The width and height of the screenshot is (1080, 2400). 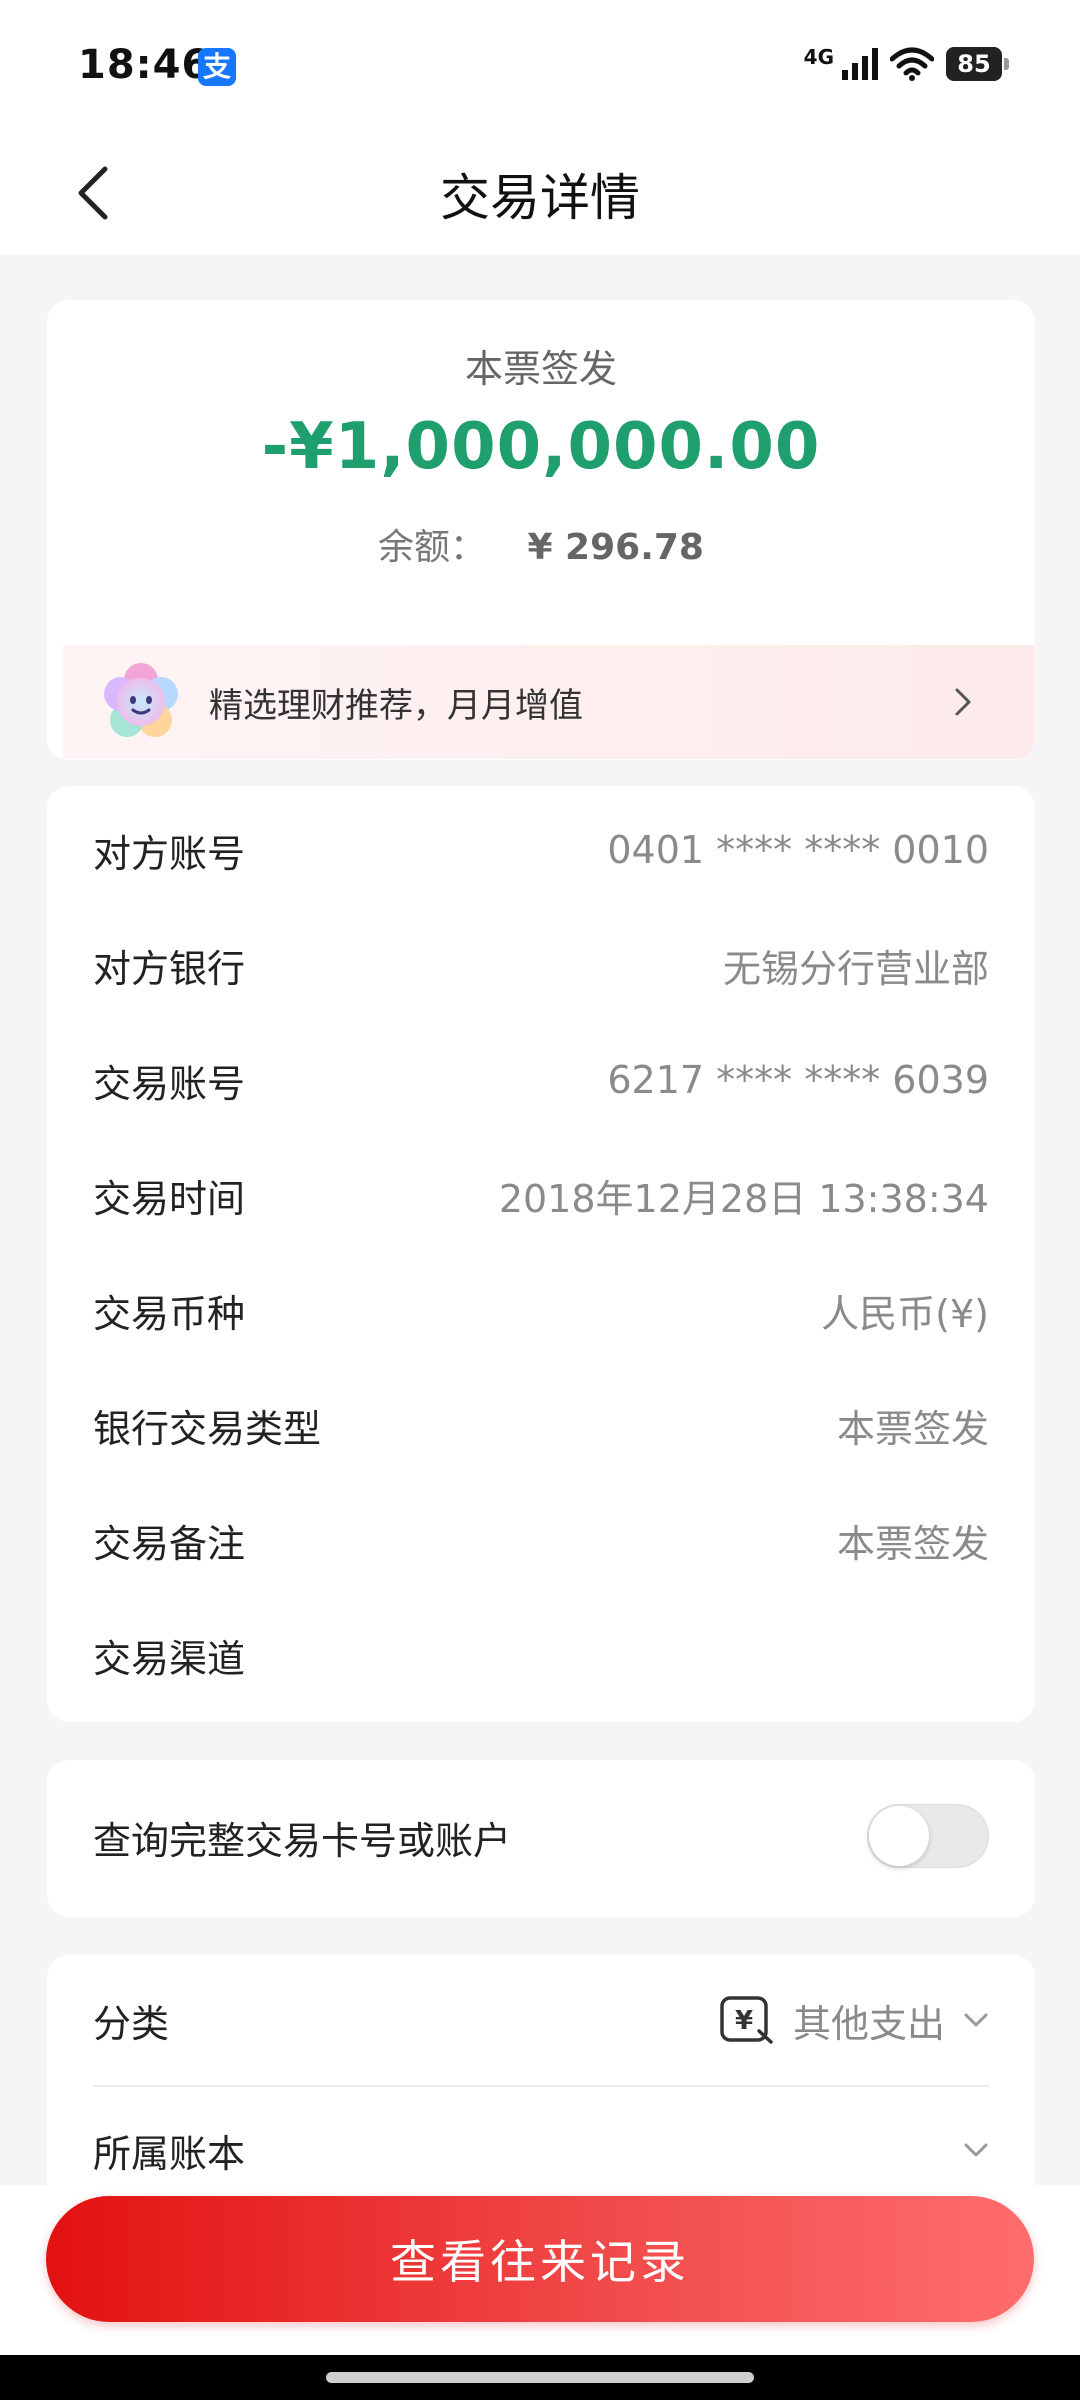 What do you see at coordinates (169, 1658) in the screenshot?
I see `detail-label: 交易渠道` at bounding box center [169, 1658].